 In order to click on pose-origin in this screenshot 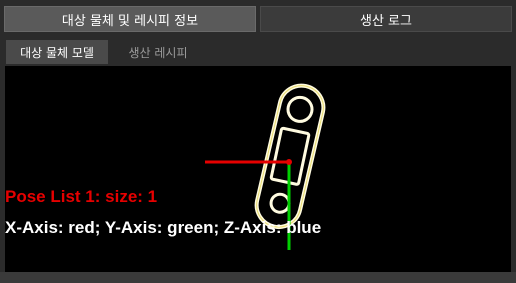, I will do `click(289, 162)`.